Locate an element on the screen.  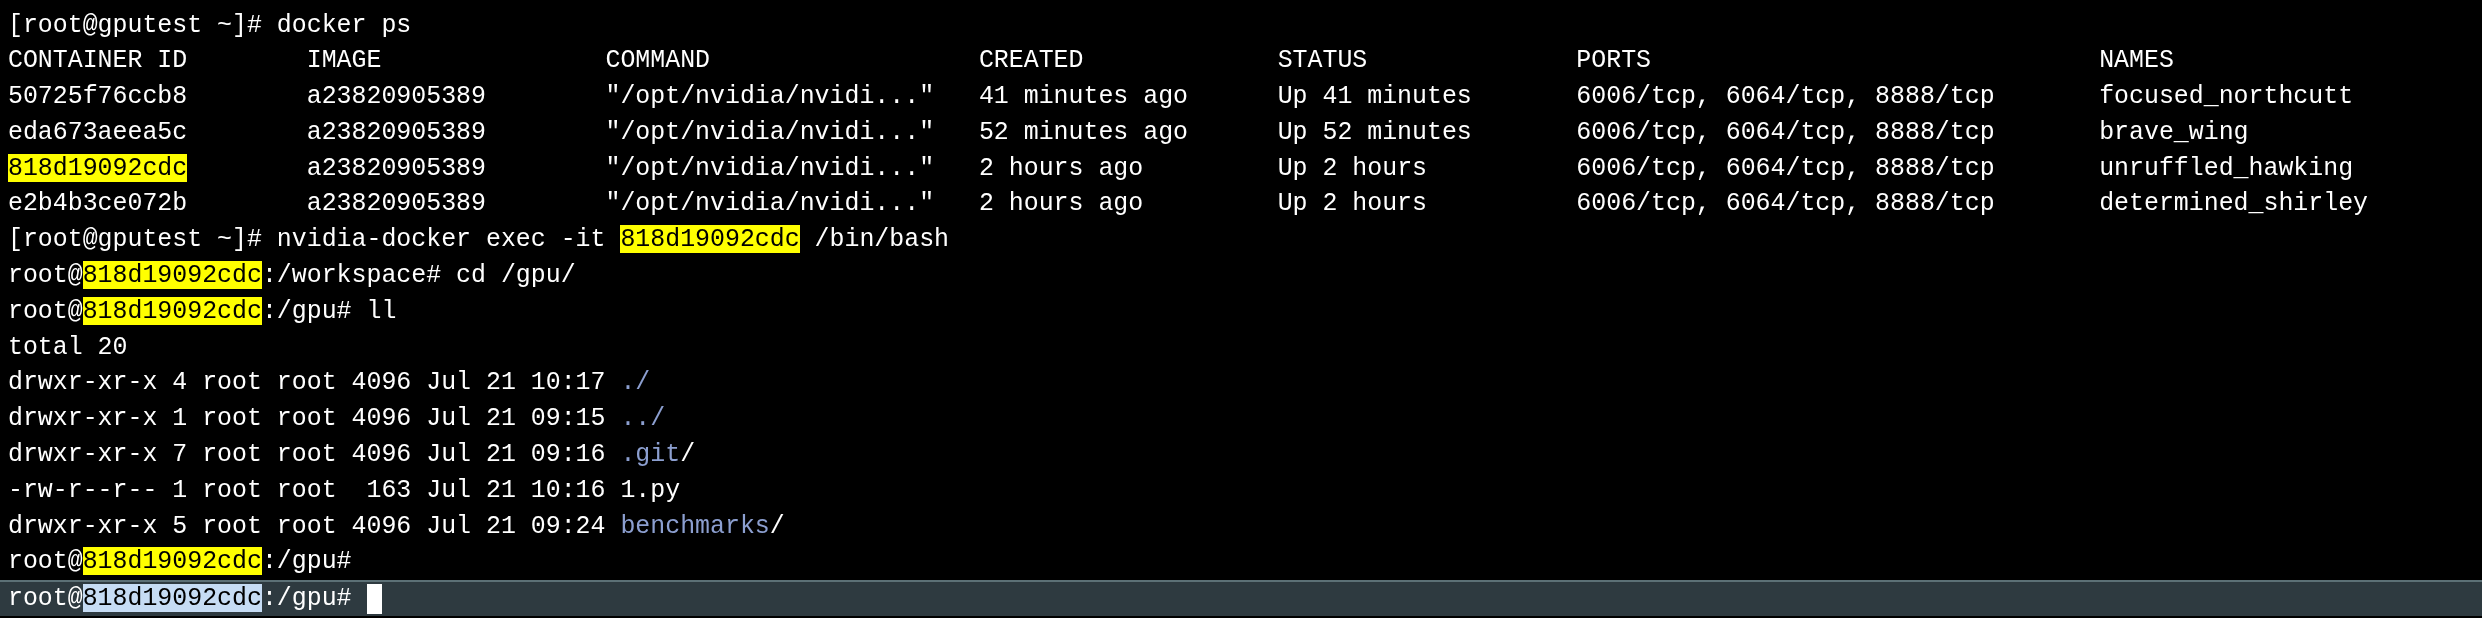
terminal-text: drwxr-xr-x 5 root root 4096 Jul 21 09:24 is located at coordinates (307, 525).